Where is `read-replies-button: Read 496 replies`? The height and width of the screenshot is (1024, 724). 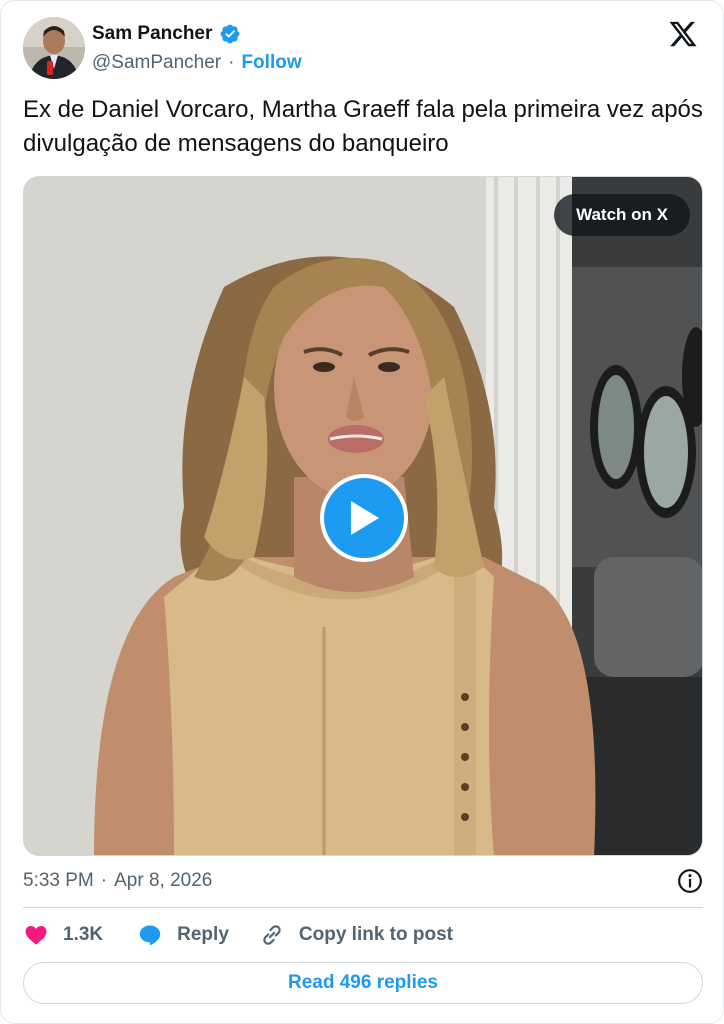
read-replies-button: Read 496 replies is located at coordinates (363, 983).